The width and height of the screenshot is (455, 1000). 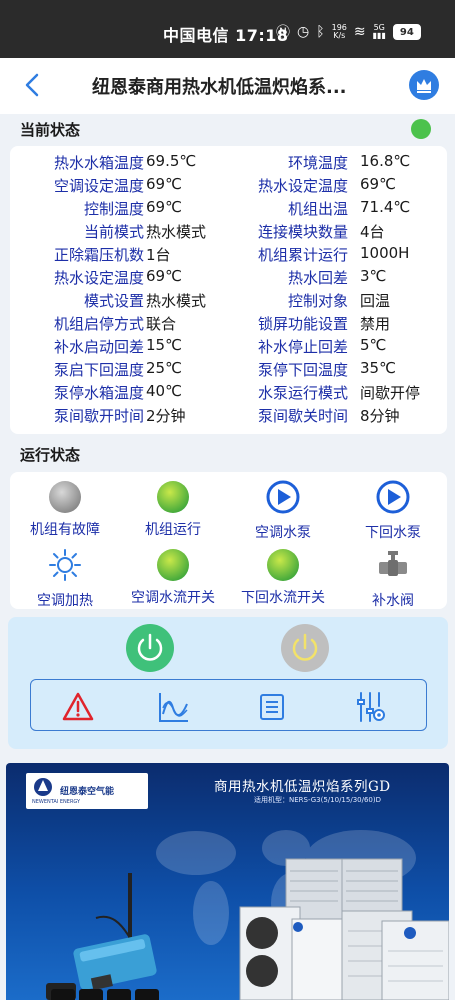 I want to click on brand-logo-text: 纽恩泰空气能, so click(x=87, y=792).